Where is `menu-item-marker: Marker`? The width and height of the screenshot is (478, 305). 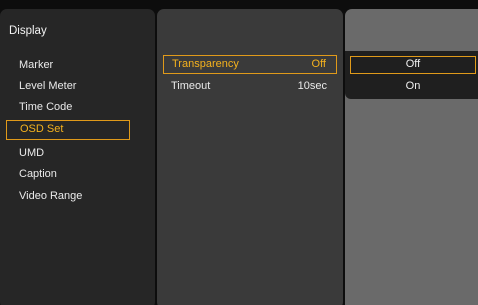 menu-item-marker: Marker is located at coordinates (68, 65).